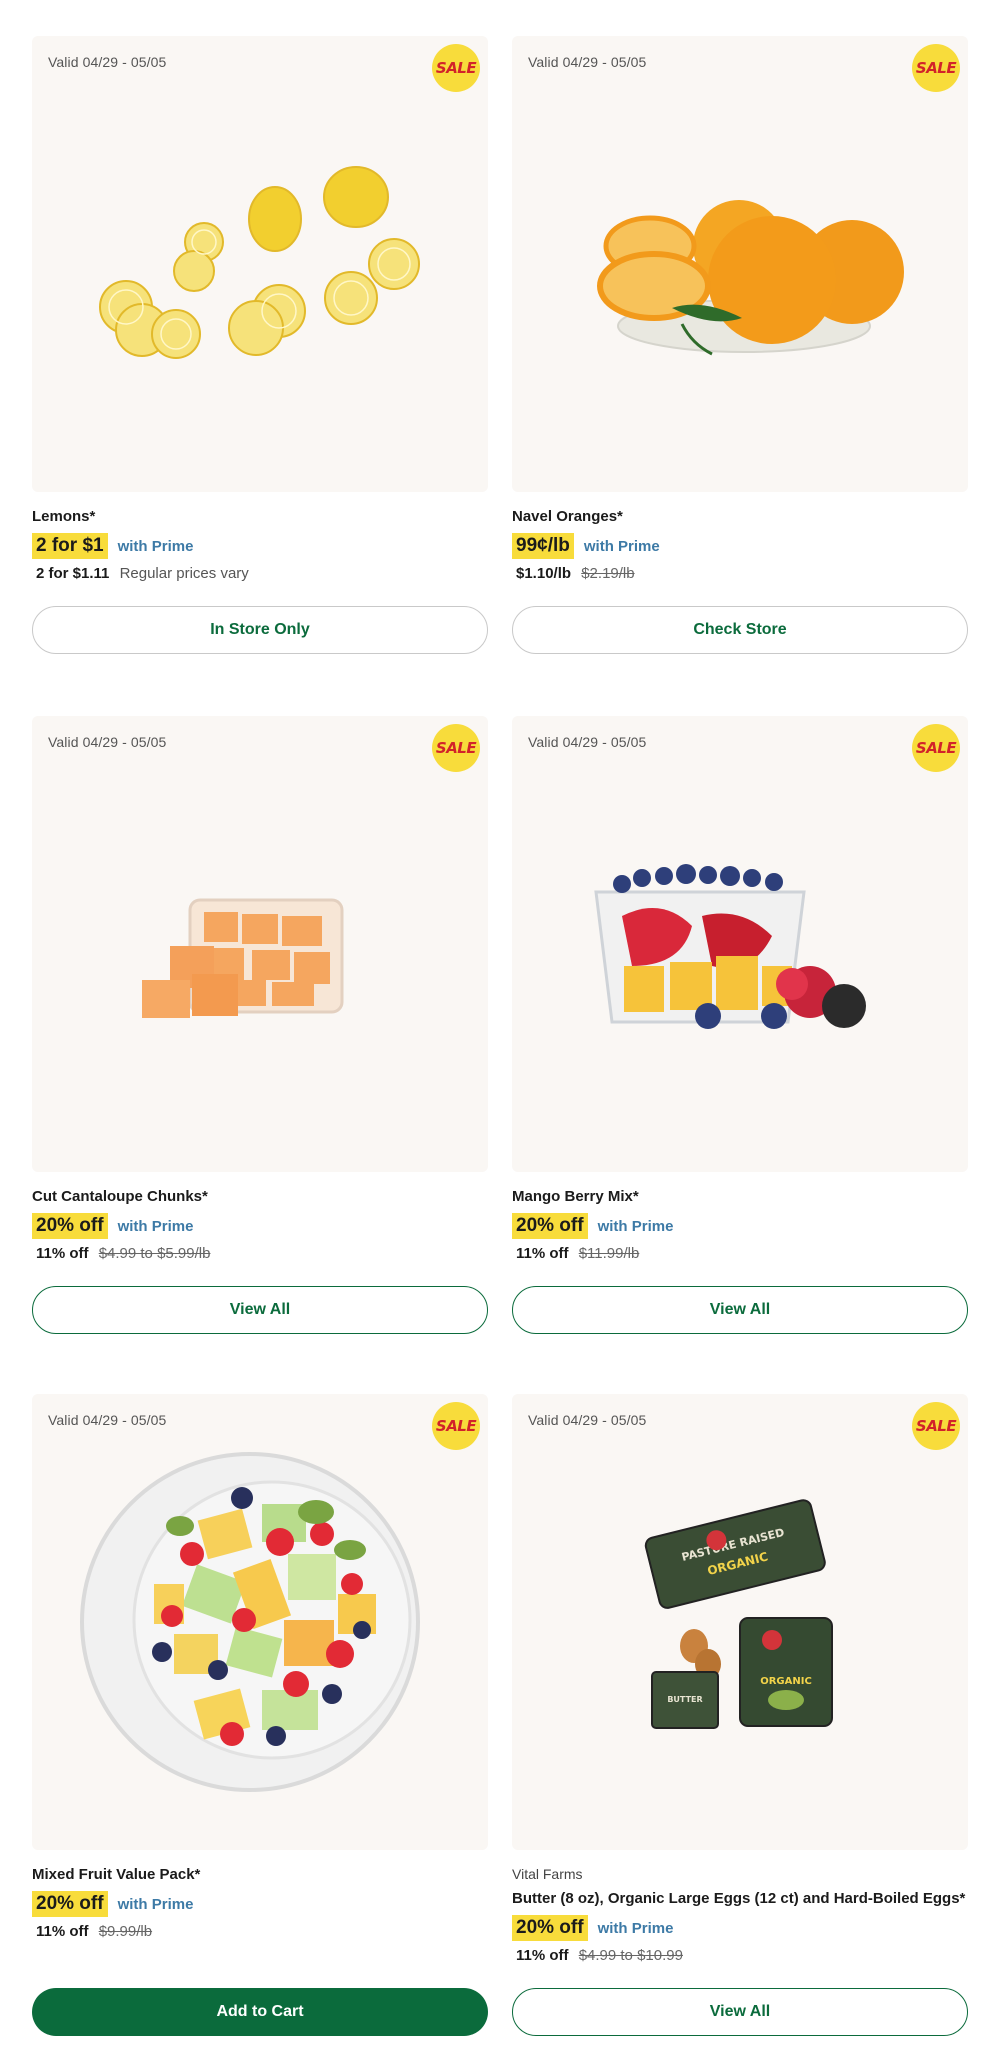 Image resolution: width=996 pixels, height=2060 pixels. Describe the element at coordinates (260, 516) in the screenshot. I see `product-name: Lemons*` at that location.